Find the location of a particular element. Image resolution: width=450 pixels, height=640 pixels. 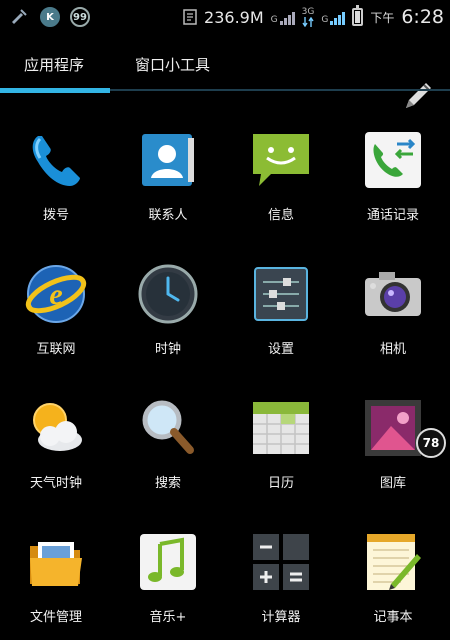

clock-icon is located at coordinates (168, 294).